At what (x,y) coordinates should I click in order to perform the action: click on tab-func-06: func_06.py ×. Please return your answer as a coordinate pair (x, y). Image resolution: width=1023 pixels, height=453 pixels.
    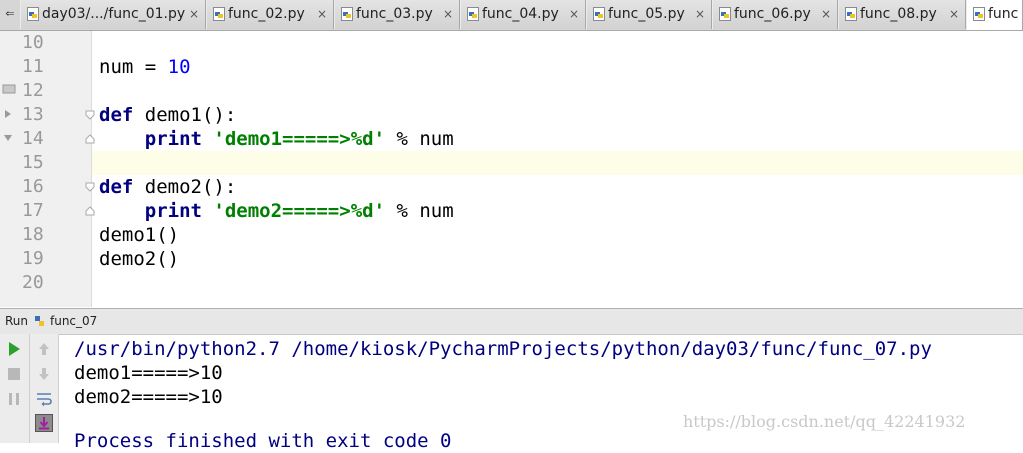
    Looking at the image, I should click on (775, 14).